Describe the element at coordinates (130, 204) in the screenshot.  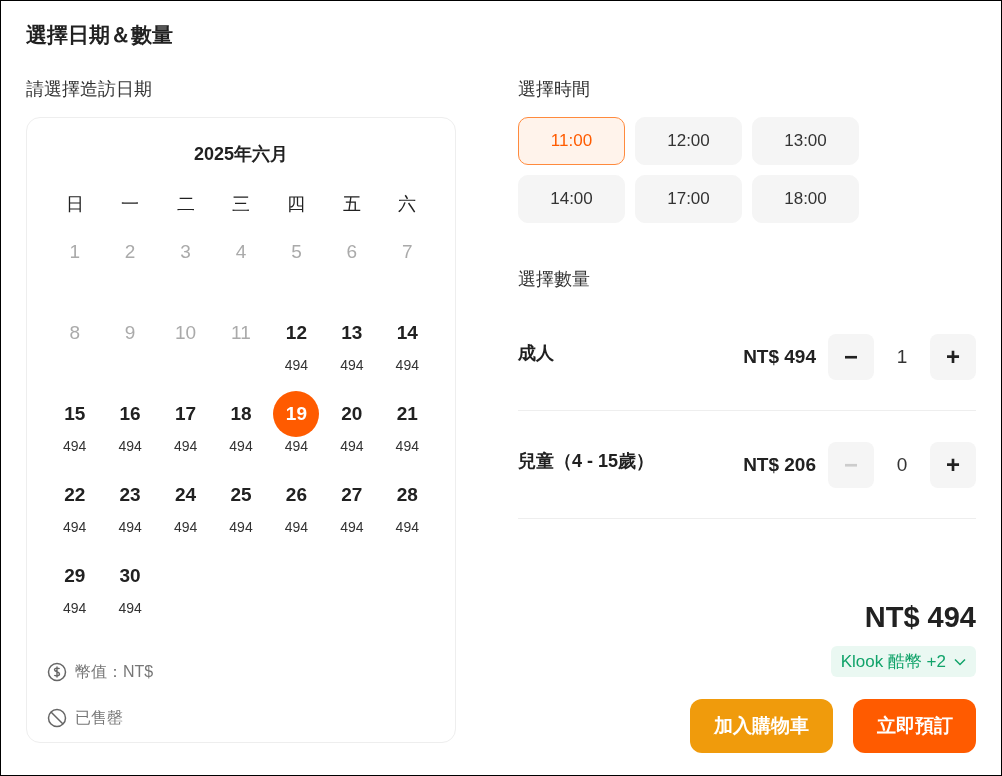
I see `weekday-label: 一` at that location.